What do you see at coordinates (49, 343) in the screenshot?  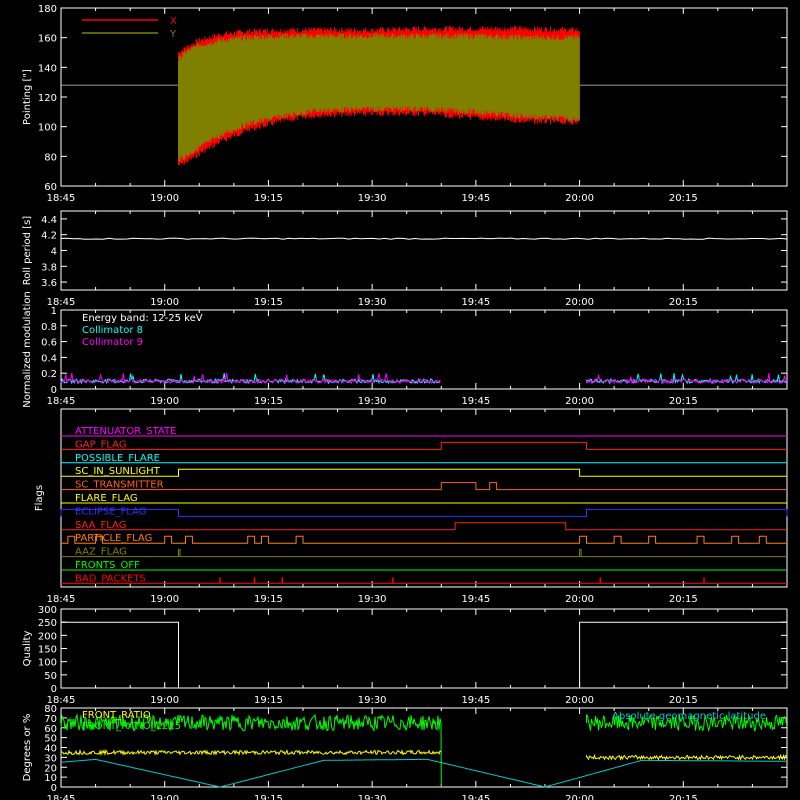 I see `y-tick-label: 0.6` at bounding box center [49, 343].